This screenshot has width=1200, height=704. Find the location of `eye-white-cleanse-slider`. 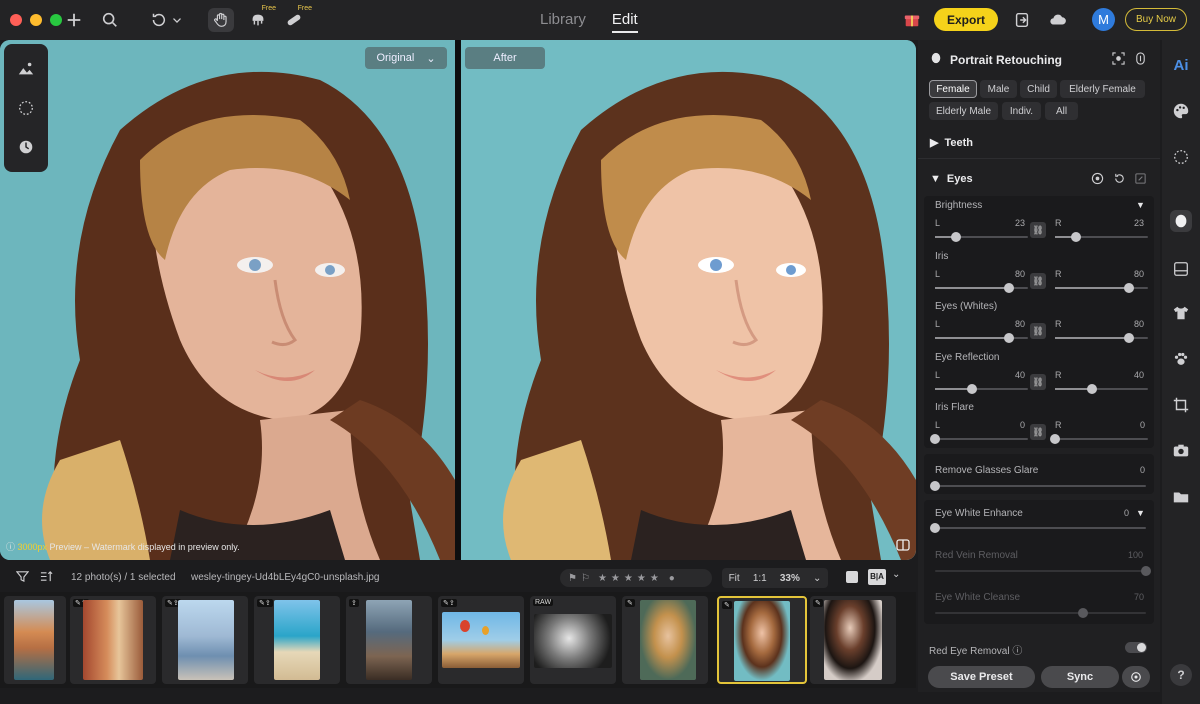

eye-white-cleanse-slider is located at coordinates (1040, 613).